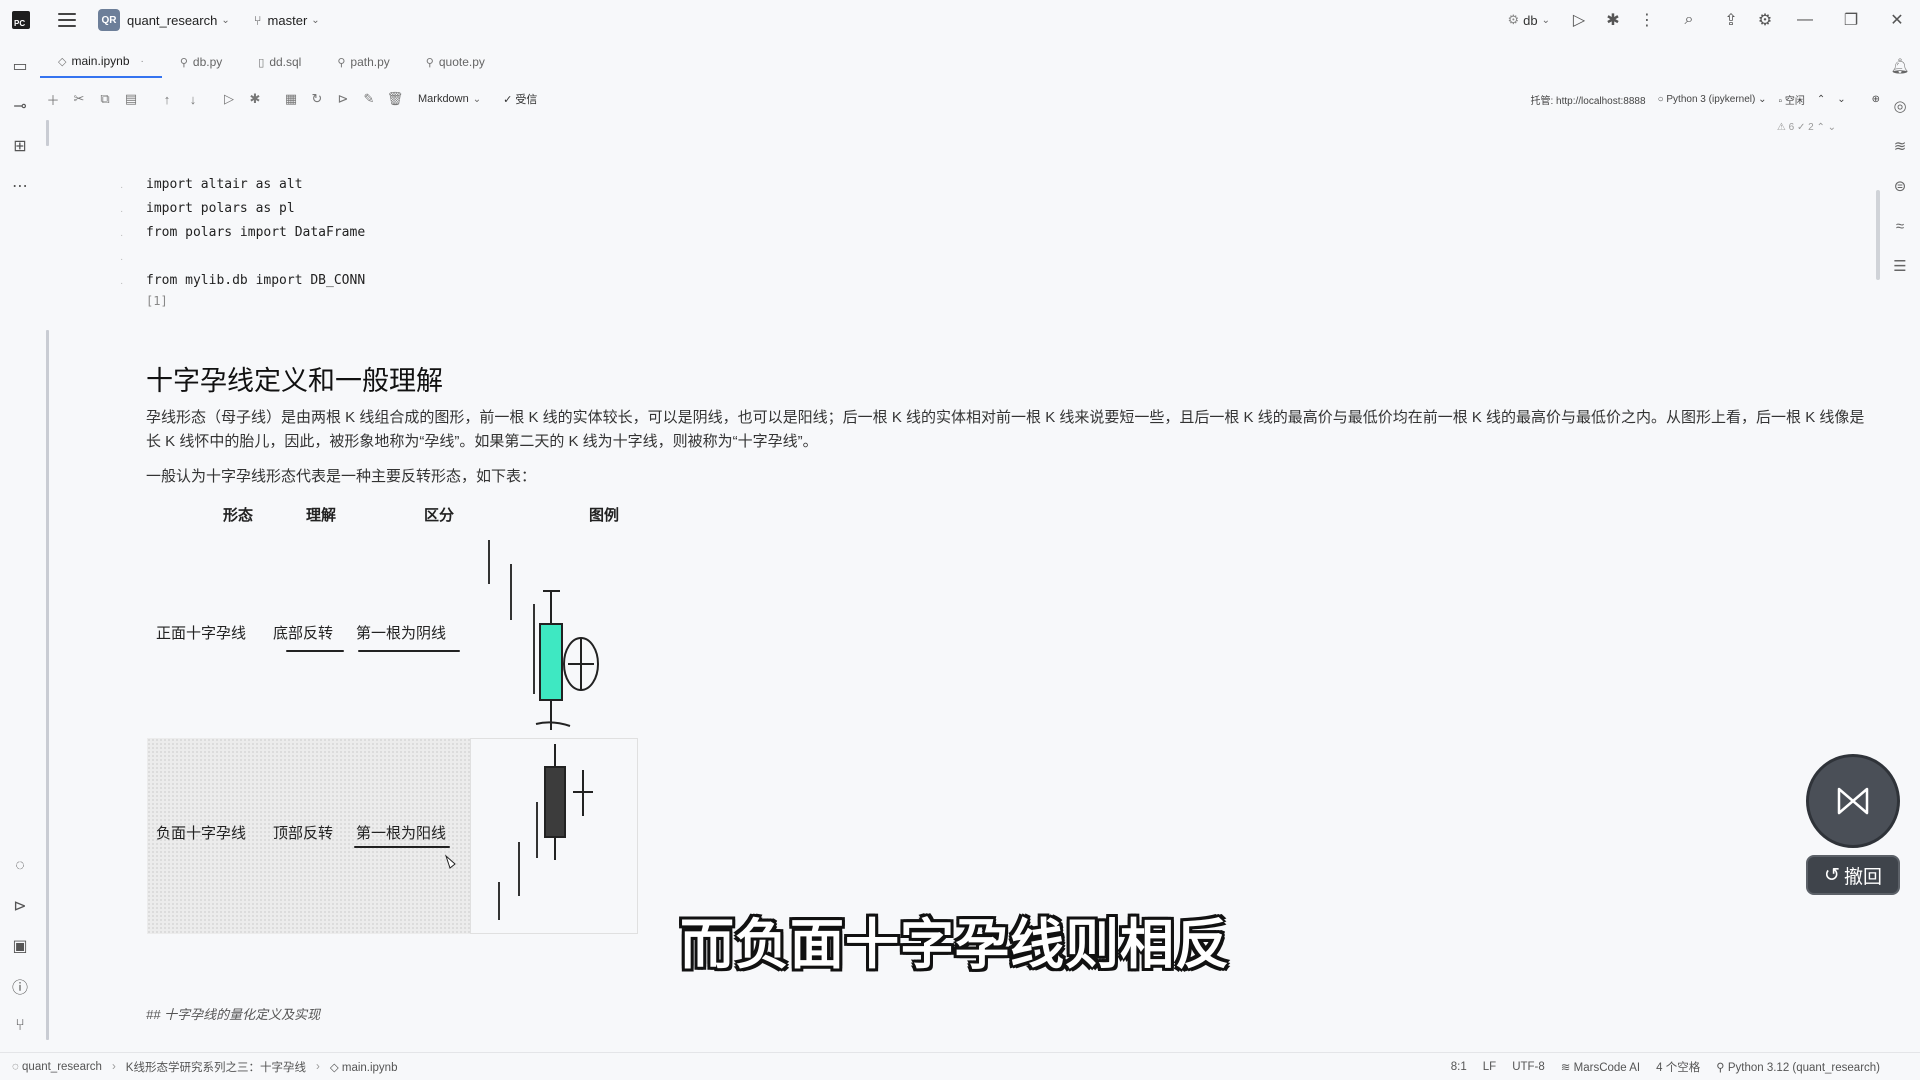 The image size is (1920, 1080). Describe the element at coordinates (167, 99) in the screenshot. I see `move-up-icon: ↑` at that location.